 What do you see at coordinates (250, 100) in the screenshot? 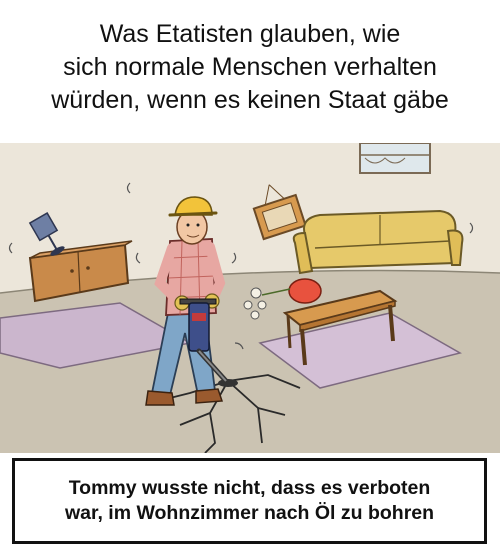
I see `title-line-3: würden, wenn es keinen Staat gäbe` at bounding box center [250, 100].